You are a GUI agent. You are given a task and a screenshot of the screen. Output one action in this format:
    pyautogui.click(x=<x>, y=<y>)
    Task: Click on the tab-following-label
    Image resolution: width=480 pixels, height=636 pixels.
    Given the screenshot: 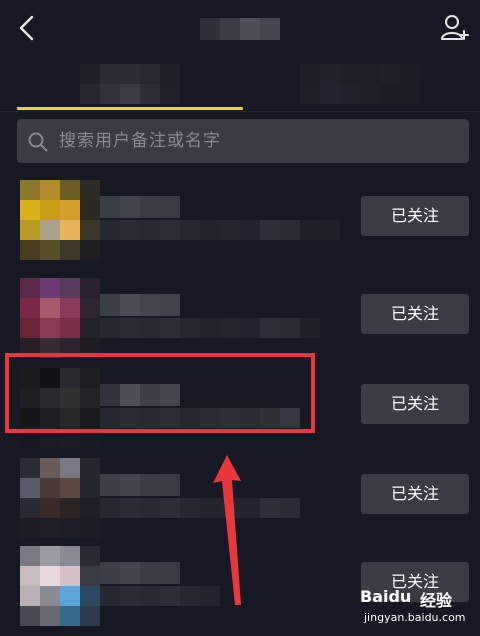 What is the action you would take?
    pyautogui.click(x=130, y=84)
    